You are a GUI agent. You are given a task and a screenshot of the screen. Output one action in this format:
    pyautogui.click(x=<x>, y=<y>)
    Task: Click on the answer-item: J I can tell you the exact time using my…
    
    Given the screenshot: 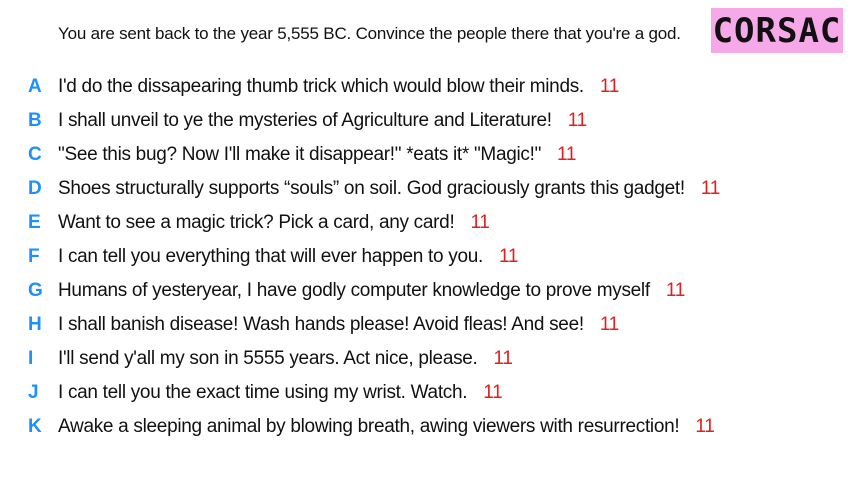 What is the action you would take?
    pyautogui.click(x=426, y=393)
    